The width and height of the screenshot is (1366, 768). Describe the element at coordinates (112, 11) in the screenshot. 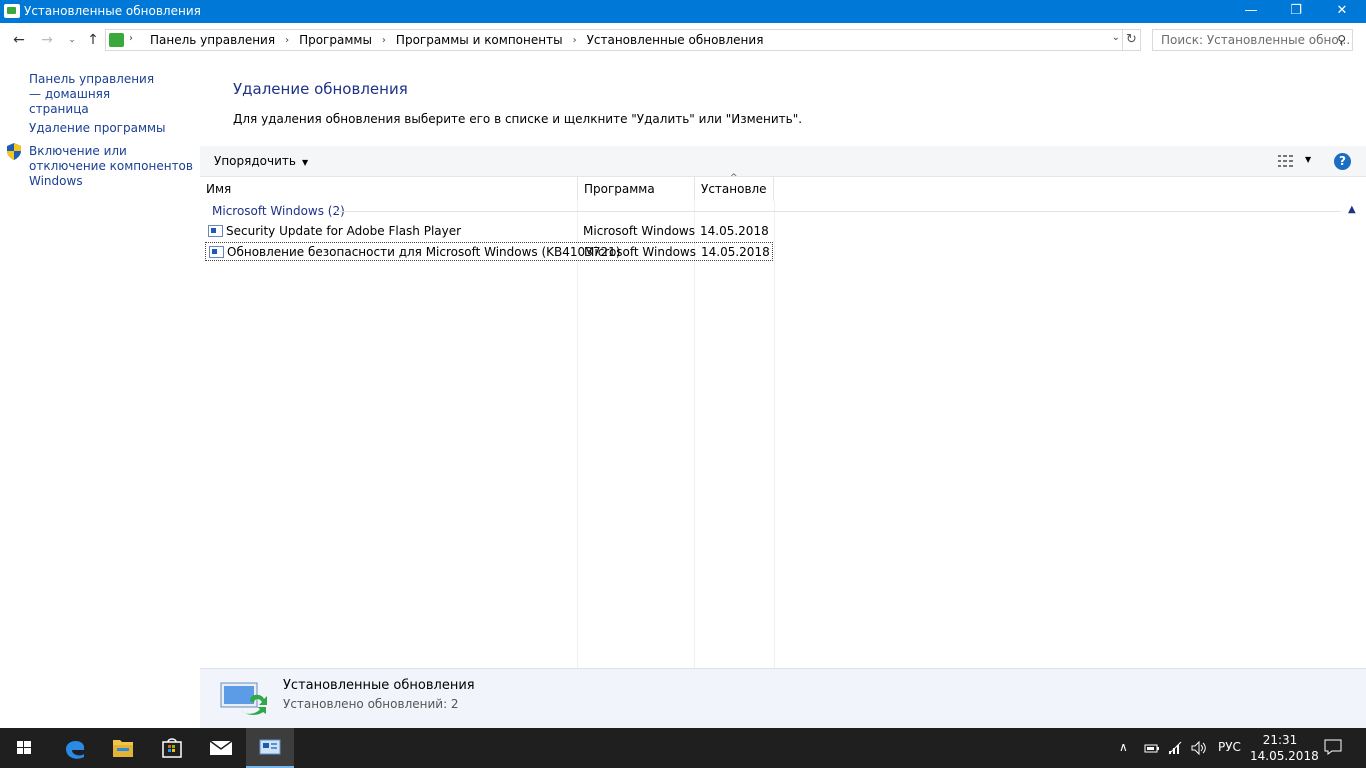

I see `window-title: Установленные обновления` at that location.